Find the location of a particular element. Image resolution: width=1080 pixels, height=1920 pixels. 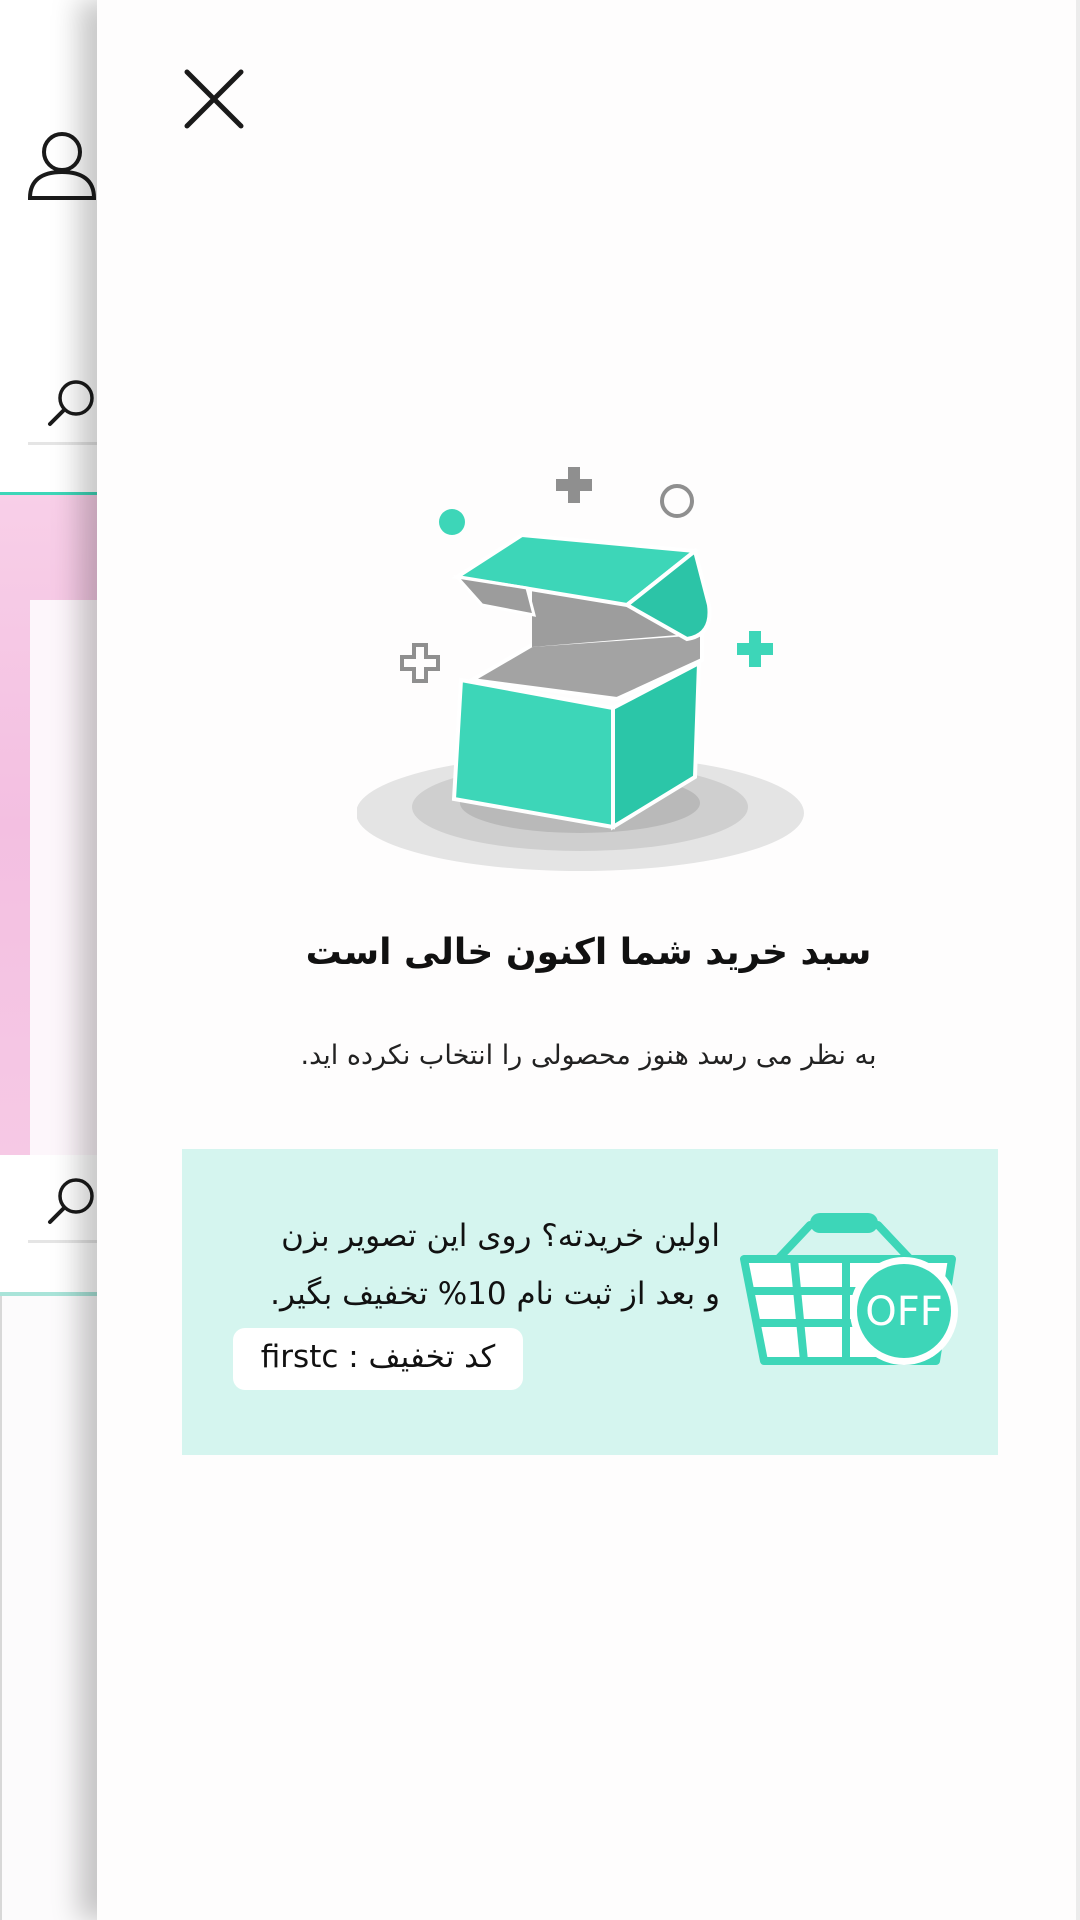

empty-cart-title: سبد خرید شما اکنون خالی است is located at coordinates (588, 952).